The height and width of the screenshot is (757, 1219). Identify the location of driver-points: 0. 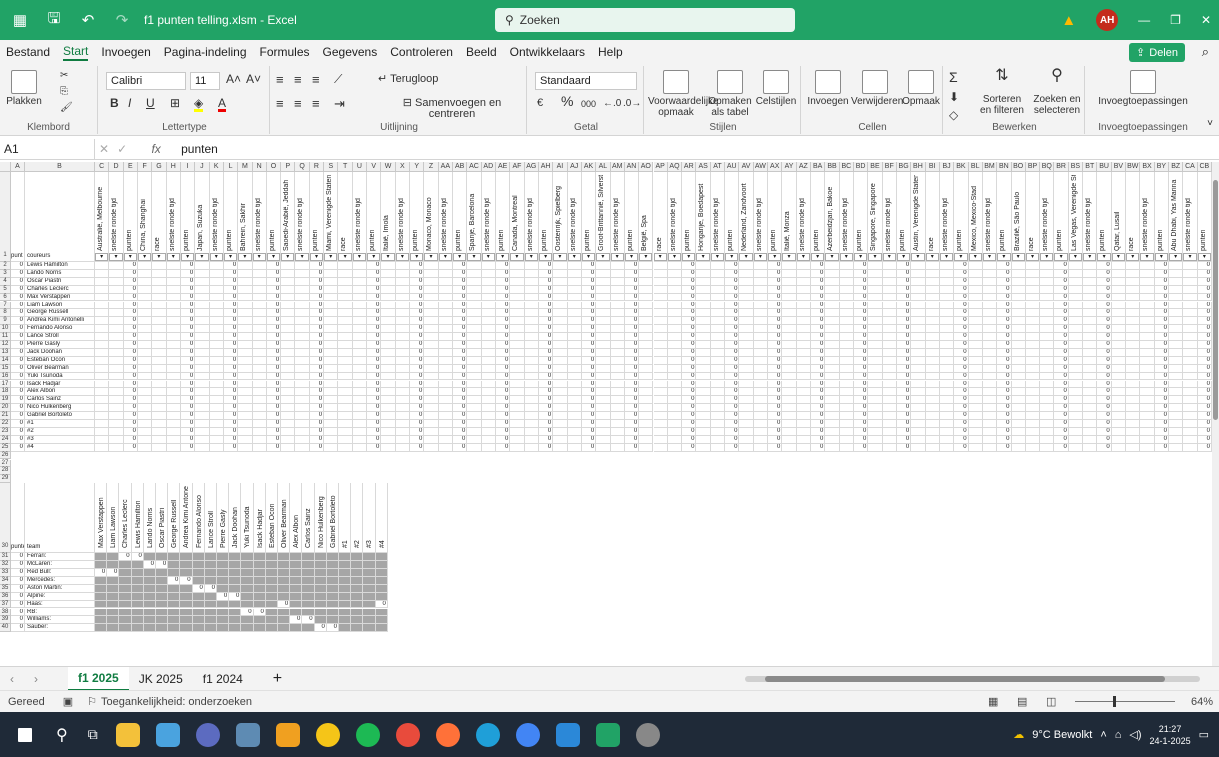
(18, 321).